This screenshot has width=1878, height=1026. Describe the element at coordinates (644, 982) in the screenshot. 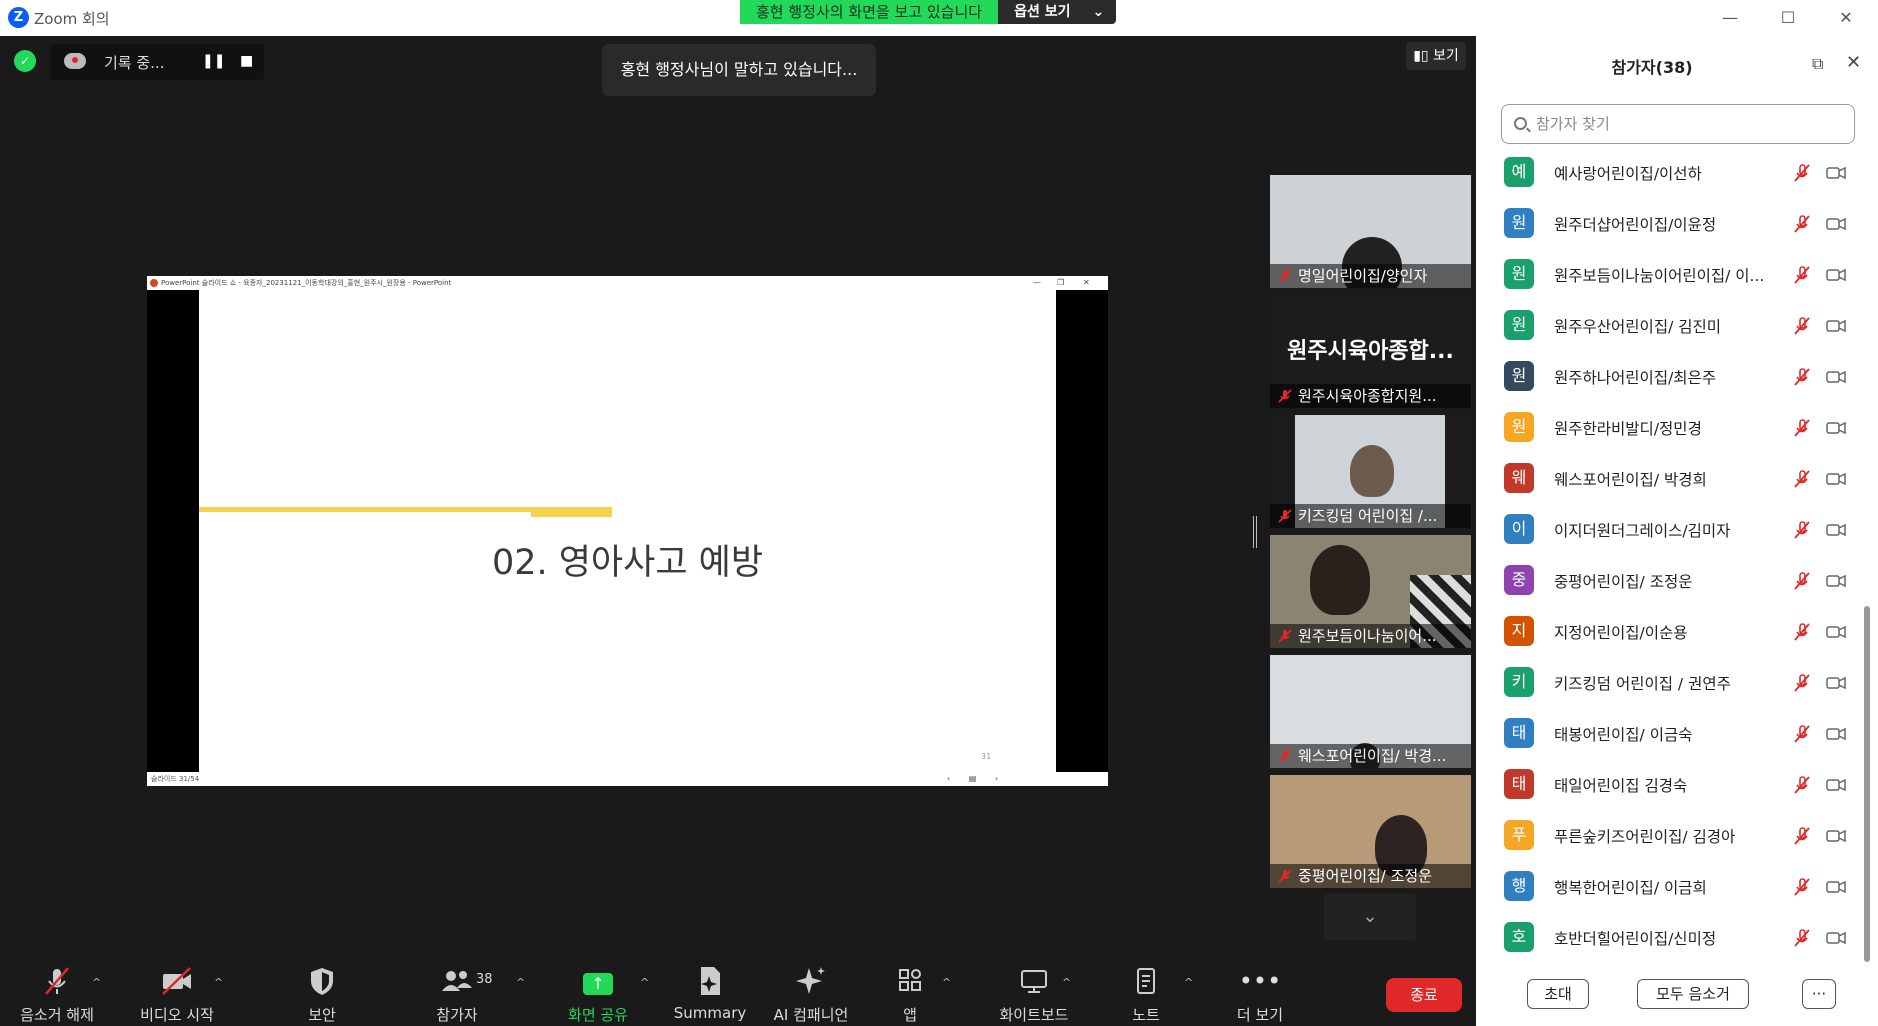

I see `share-options-caret: ^` at that location.